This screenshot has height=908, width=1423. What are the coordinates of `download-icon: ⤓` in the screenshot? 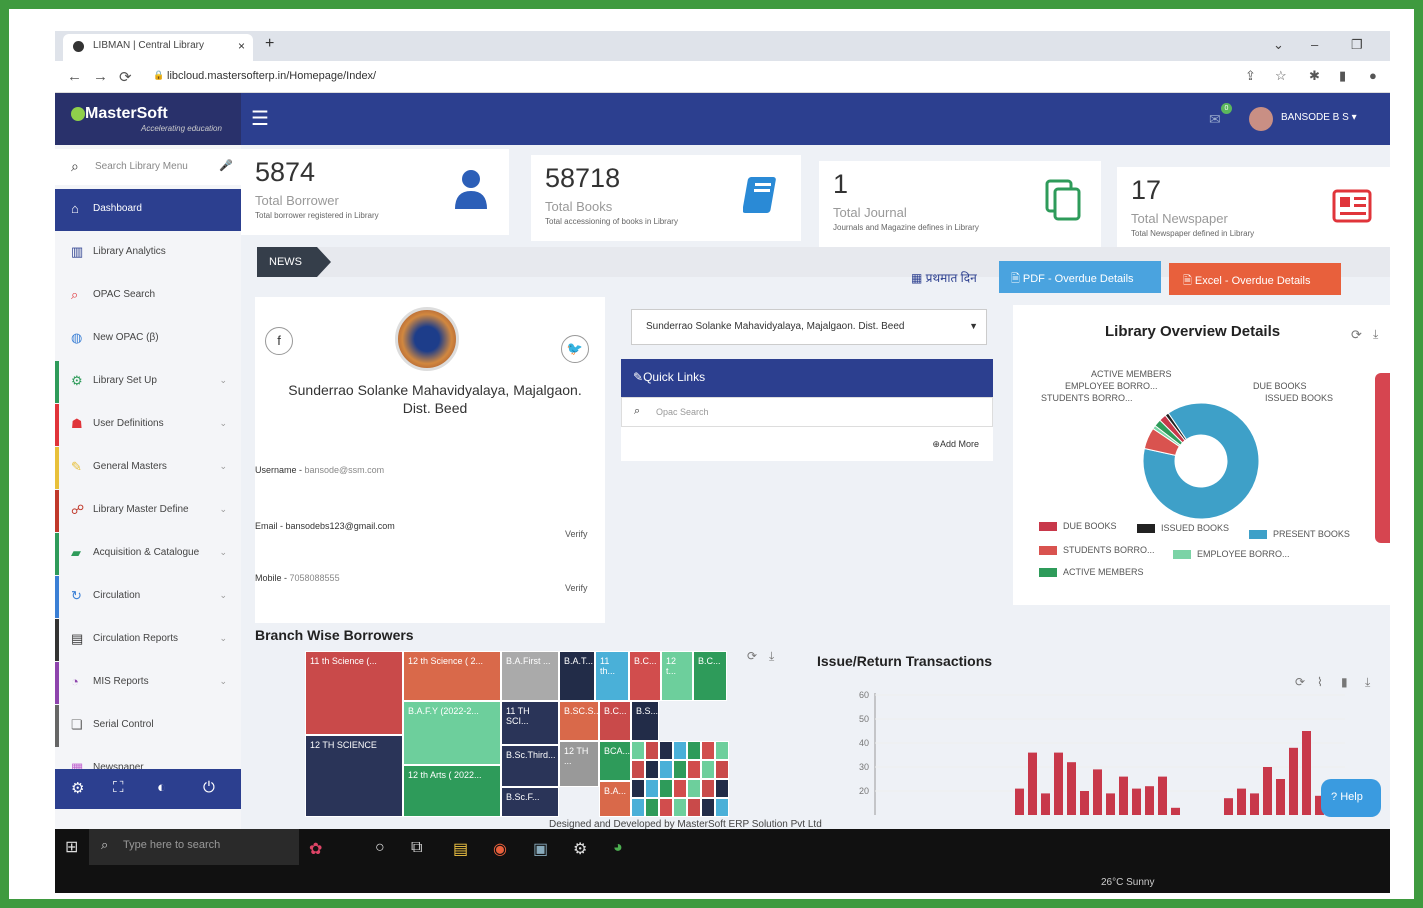 It's located at (771, 656).